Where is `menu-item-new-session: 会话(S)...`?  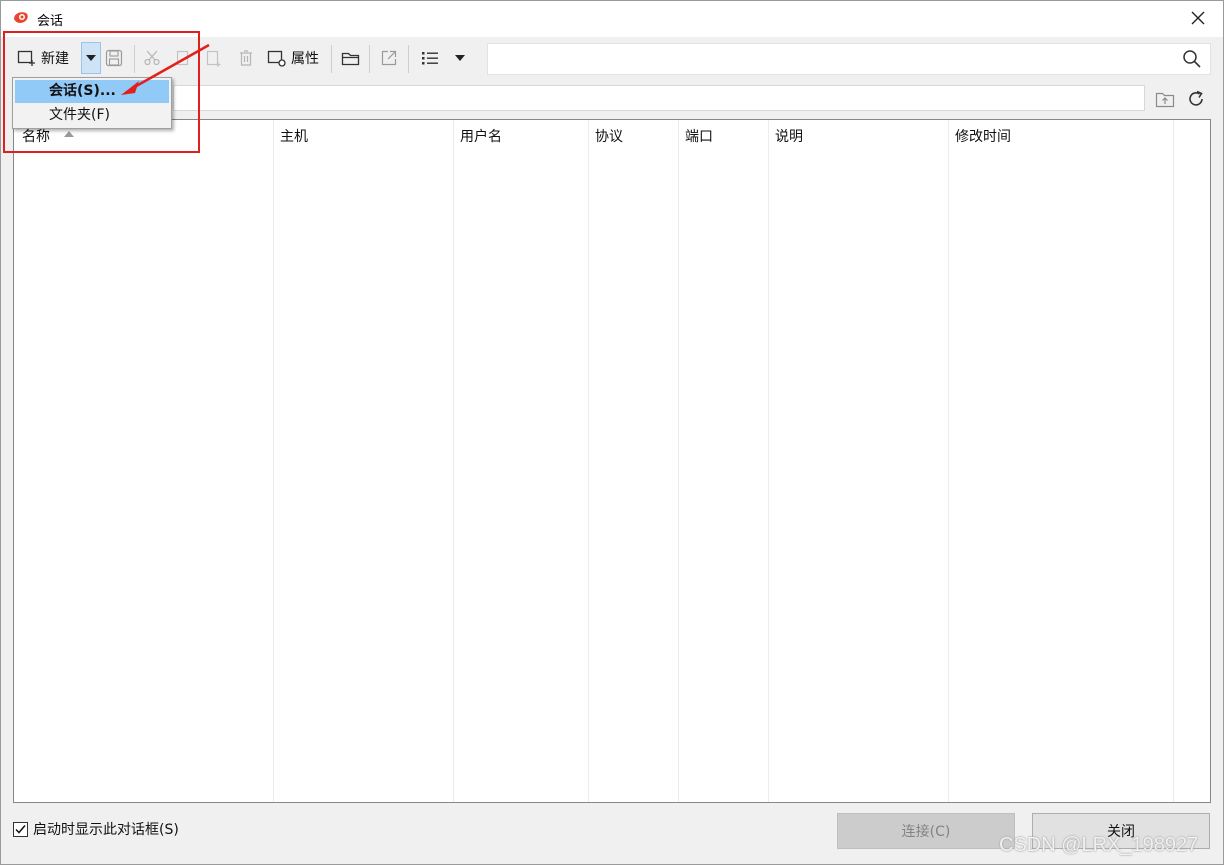
menu-item-new-session: 会话(S)... is located at coordinates (92, 91).